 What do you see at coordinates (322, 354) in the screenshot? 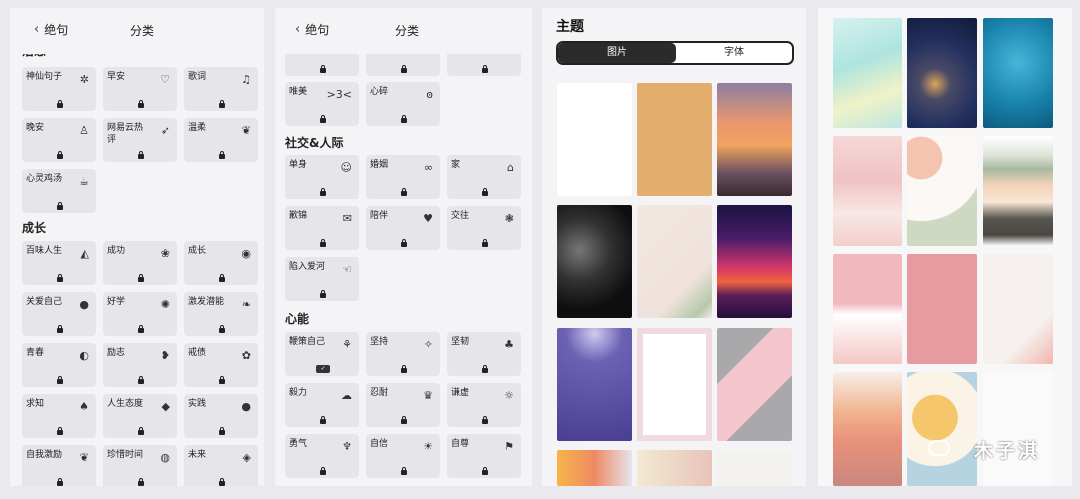
I see `category-card: 鞭策自己 ⚘ ✓` at bounding box center [322, 354].